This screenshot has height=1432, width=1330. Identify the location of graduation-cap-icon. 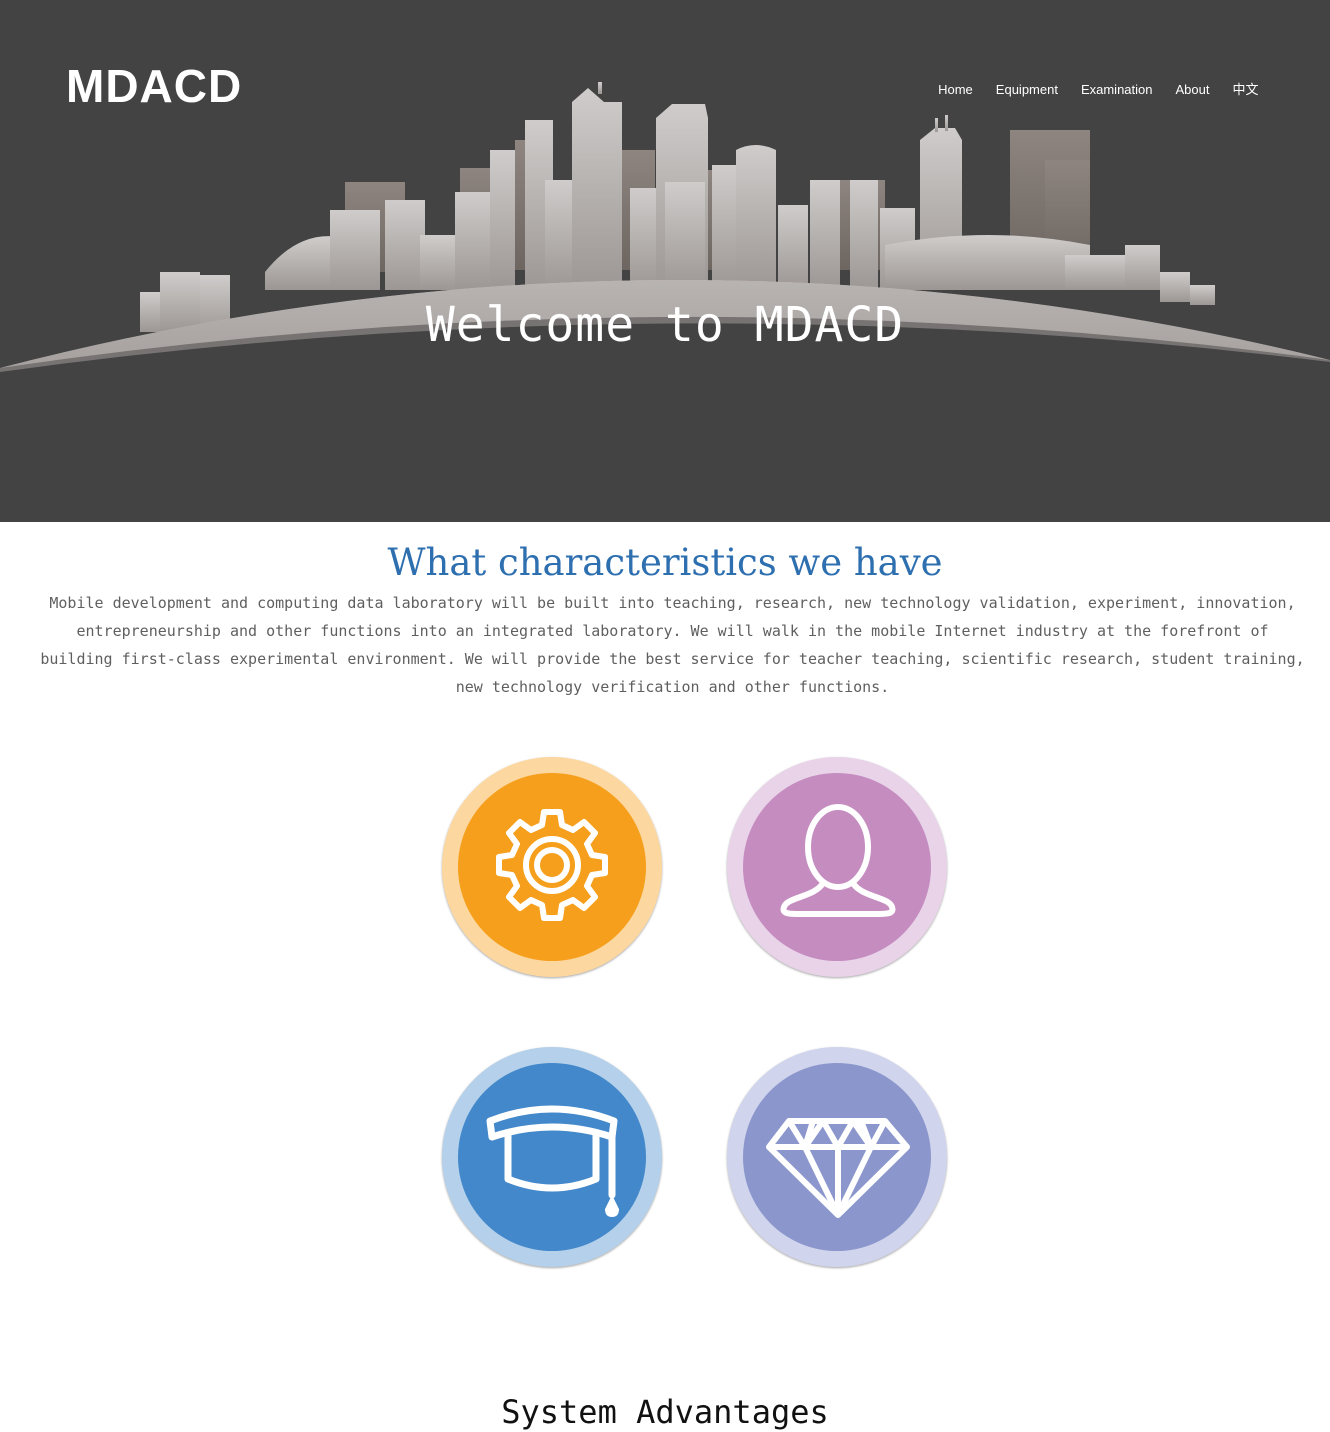
(552, 1161).